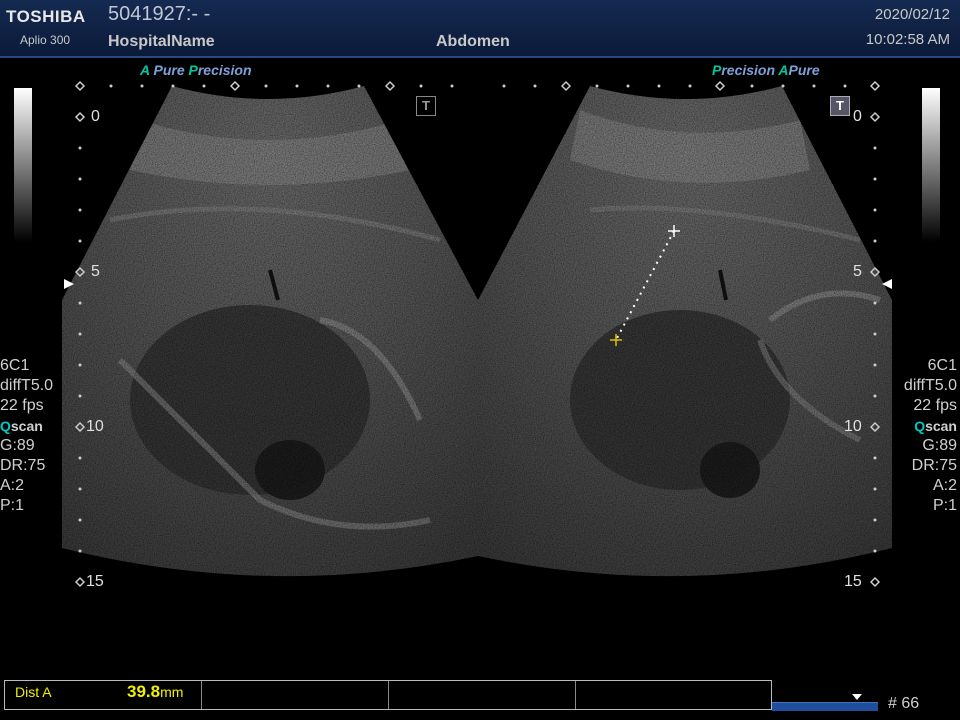 The image size is (960, 720). I want to click on right-depth-5: 5, so click(857, 271).